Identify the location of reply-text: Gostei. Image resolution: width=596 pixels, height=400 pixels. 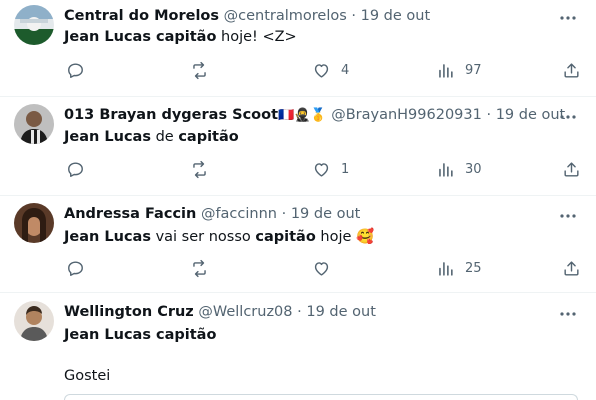
(87, 376).